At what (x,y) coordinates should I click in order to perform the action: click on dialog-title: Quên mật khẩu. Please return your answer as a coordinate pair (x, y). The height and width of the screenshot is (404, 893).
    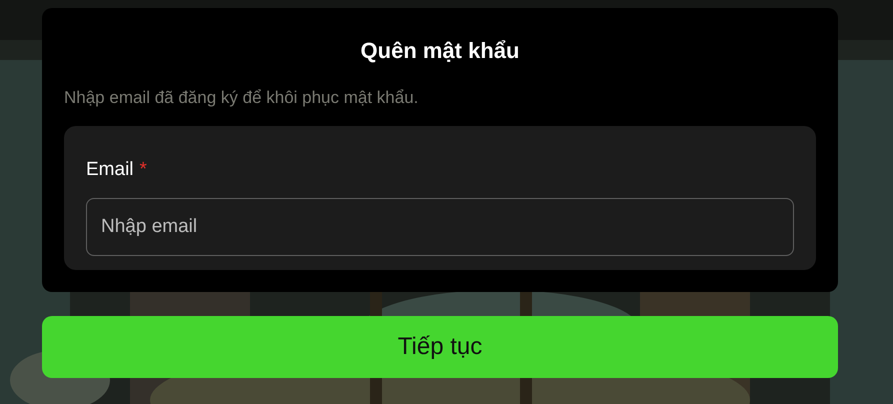
    Looking at the image, I should click on (440, 51).